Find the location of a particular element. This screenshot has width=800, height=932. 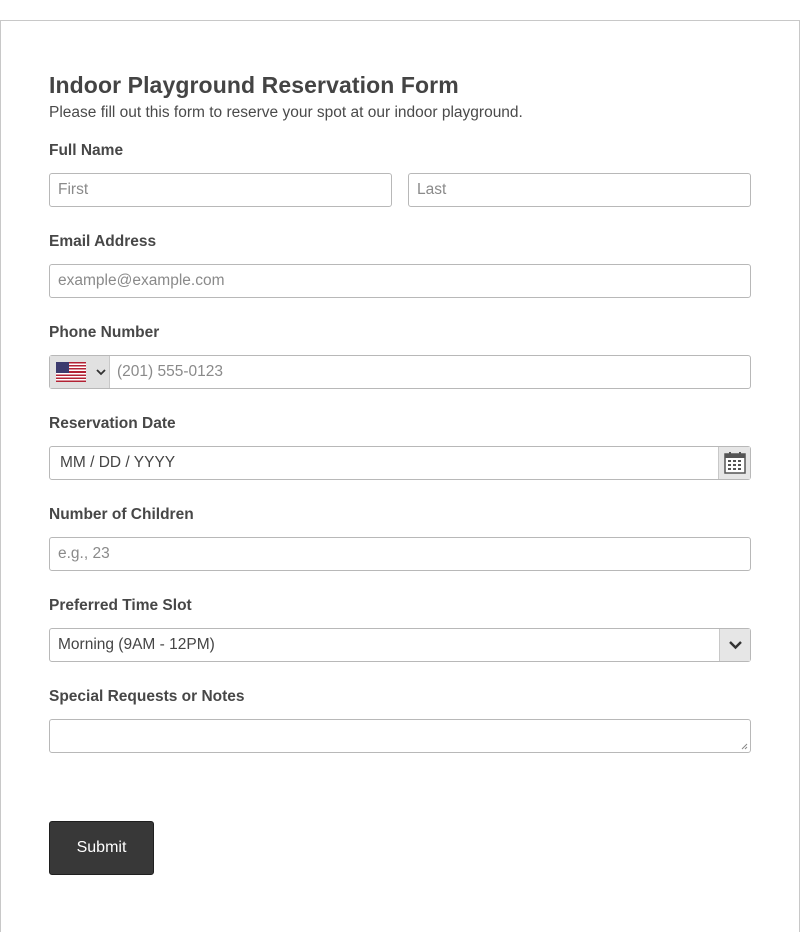

children-placeholder: e.g., 23 is located at coordinates (84, 553).